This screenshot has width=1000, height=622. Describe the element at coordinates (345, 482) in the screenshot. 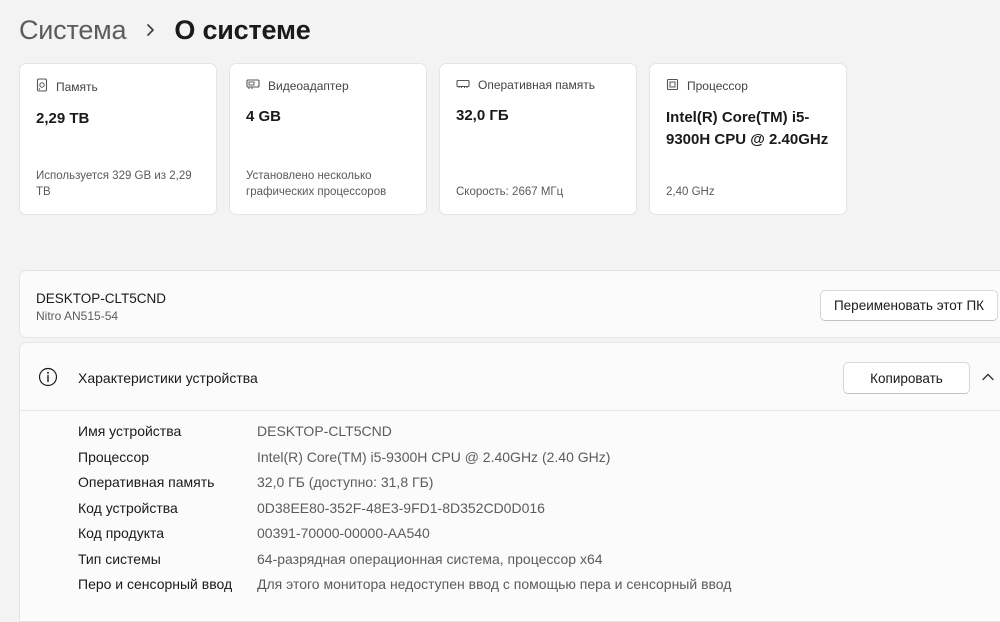

I see `spec-value: 32,0 ГБ (доступно: 31,8 ГБ)` at that location.